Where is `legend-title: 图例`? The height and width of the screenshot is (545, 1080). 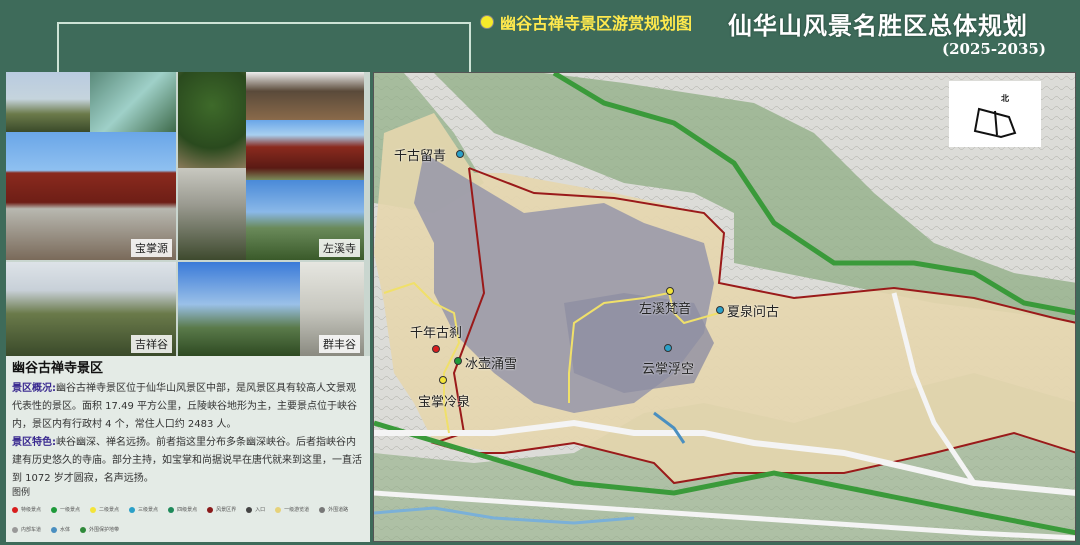 legend-title: 图例 is located at coordinates (21, 493).